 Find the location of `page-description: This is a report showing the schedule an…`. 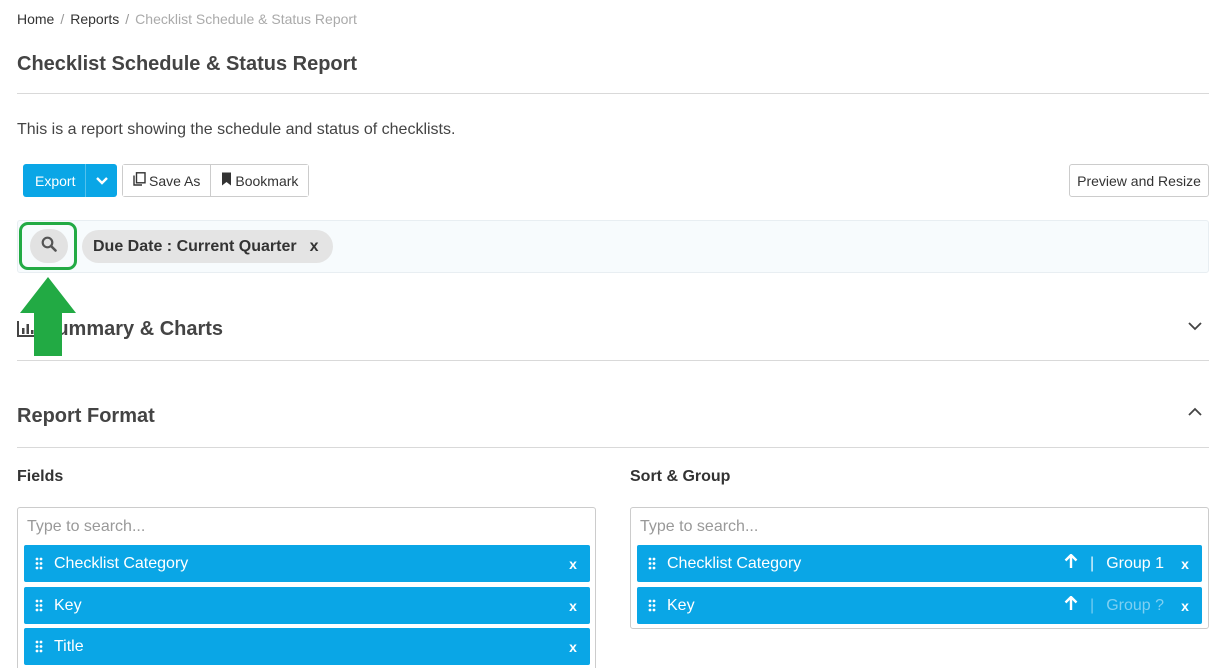

page-description: This is a report showing the schedule an… is located at coordinates (236, 129).